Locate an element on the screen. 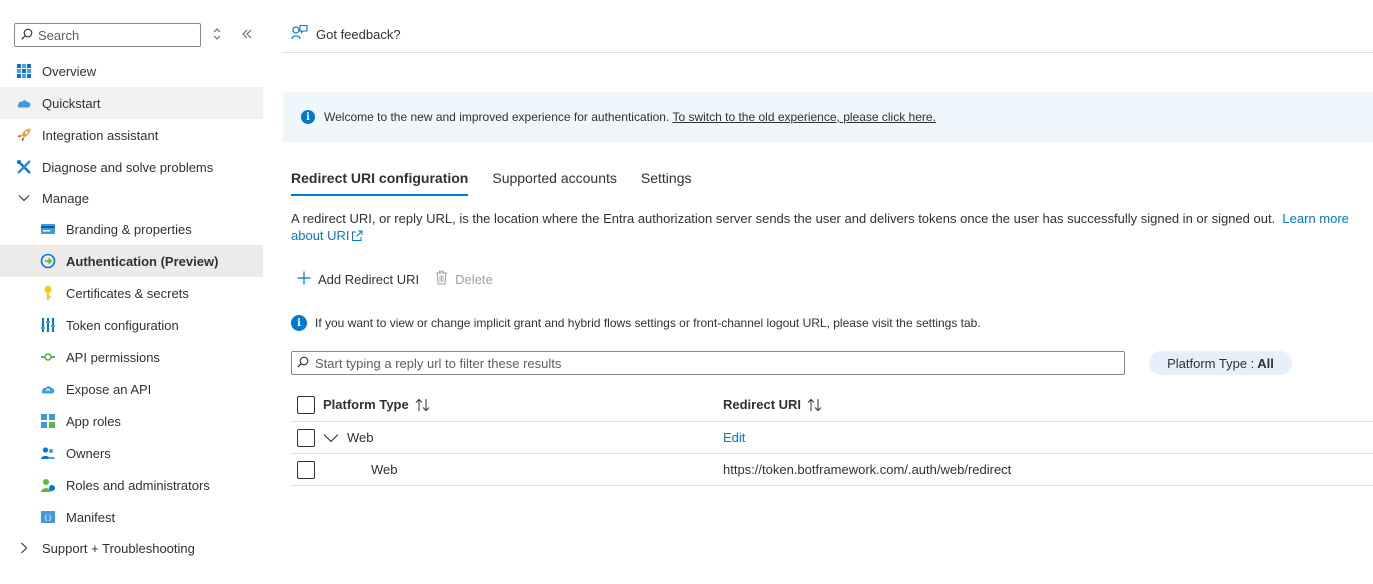 The height and width of the screenshot is (584, 1373). header-divider is located at coordinates (828, 52).